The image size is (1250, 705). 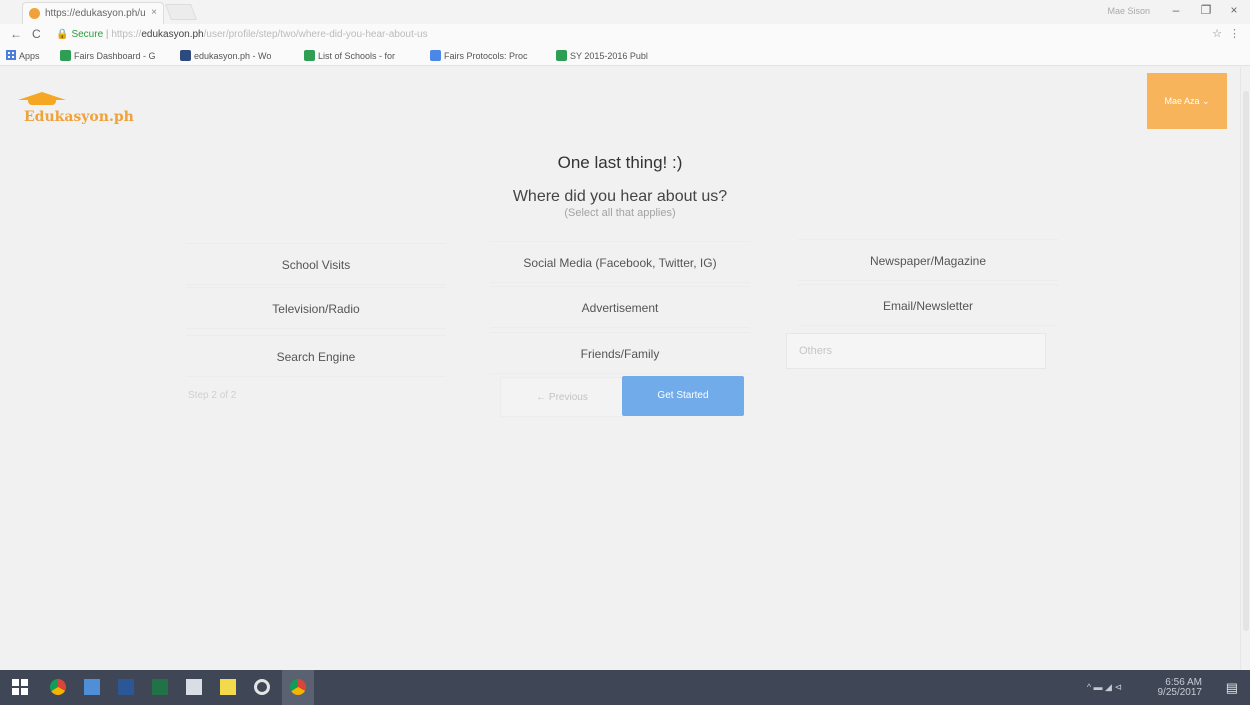 I want to click on url-protocol: https://, so click(x=126, y=34).